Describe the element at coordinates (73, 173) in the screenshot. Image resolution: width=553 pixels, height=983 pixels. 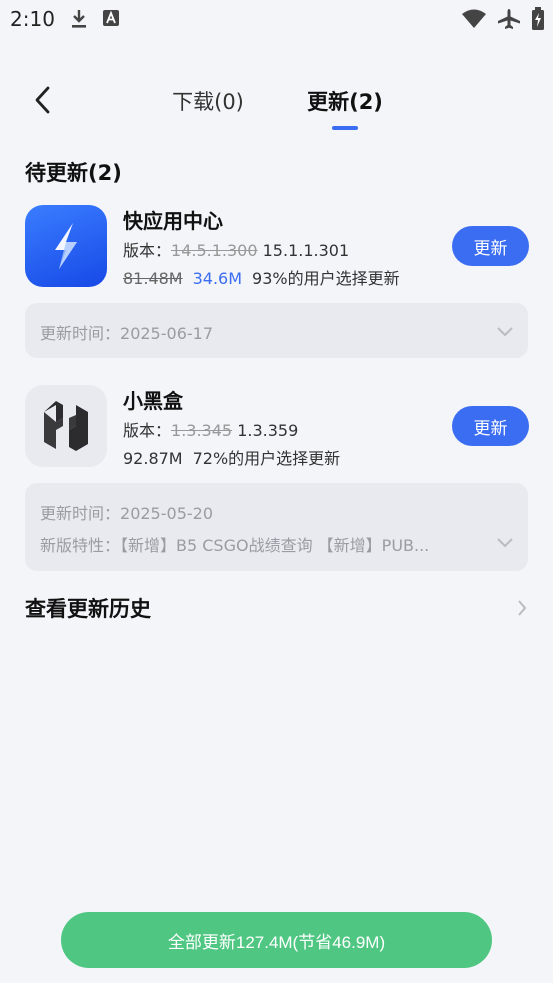
I see `pending-updates-title: 待更新(2)` at that location.